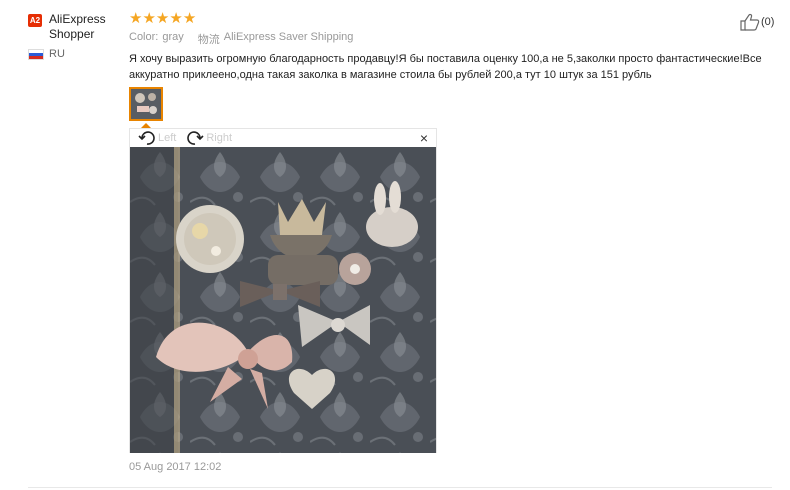 The height and width of the screenshot is (490, 790). I want to click on rotate-left-button: Left, so click(157, 138).